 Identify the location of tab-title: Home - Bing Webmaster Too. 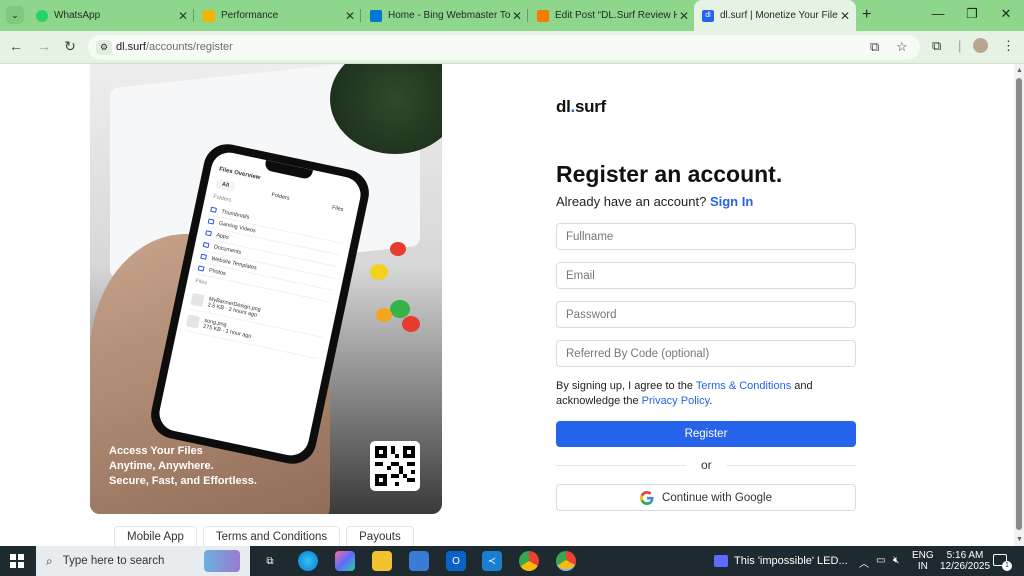
(449, 15).